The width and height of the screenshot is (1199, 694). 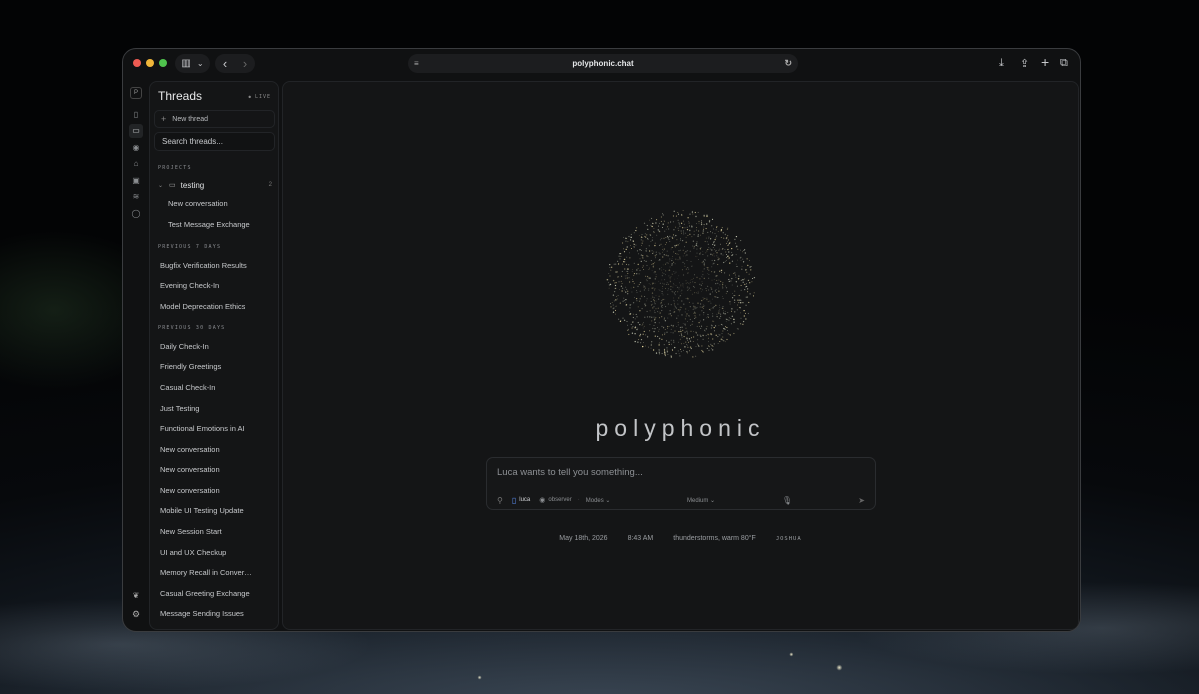 I want to click on title-bar: ▥ ⌄ ‹ › ≡ polyphonic.chat ↻ ⤓ ⇪ + ⧉, so click(x=601, y=64).